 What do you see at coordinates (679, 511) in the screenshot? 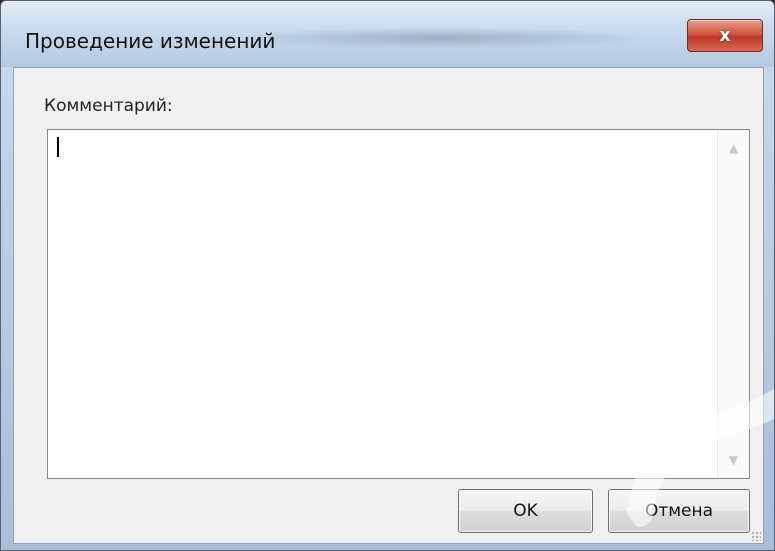
I see `cancel-button: Отмена` at bounding box center [679, 511].